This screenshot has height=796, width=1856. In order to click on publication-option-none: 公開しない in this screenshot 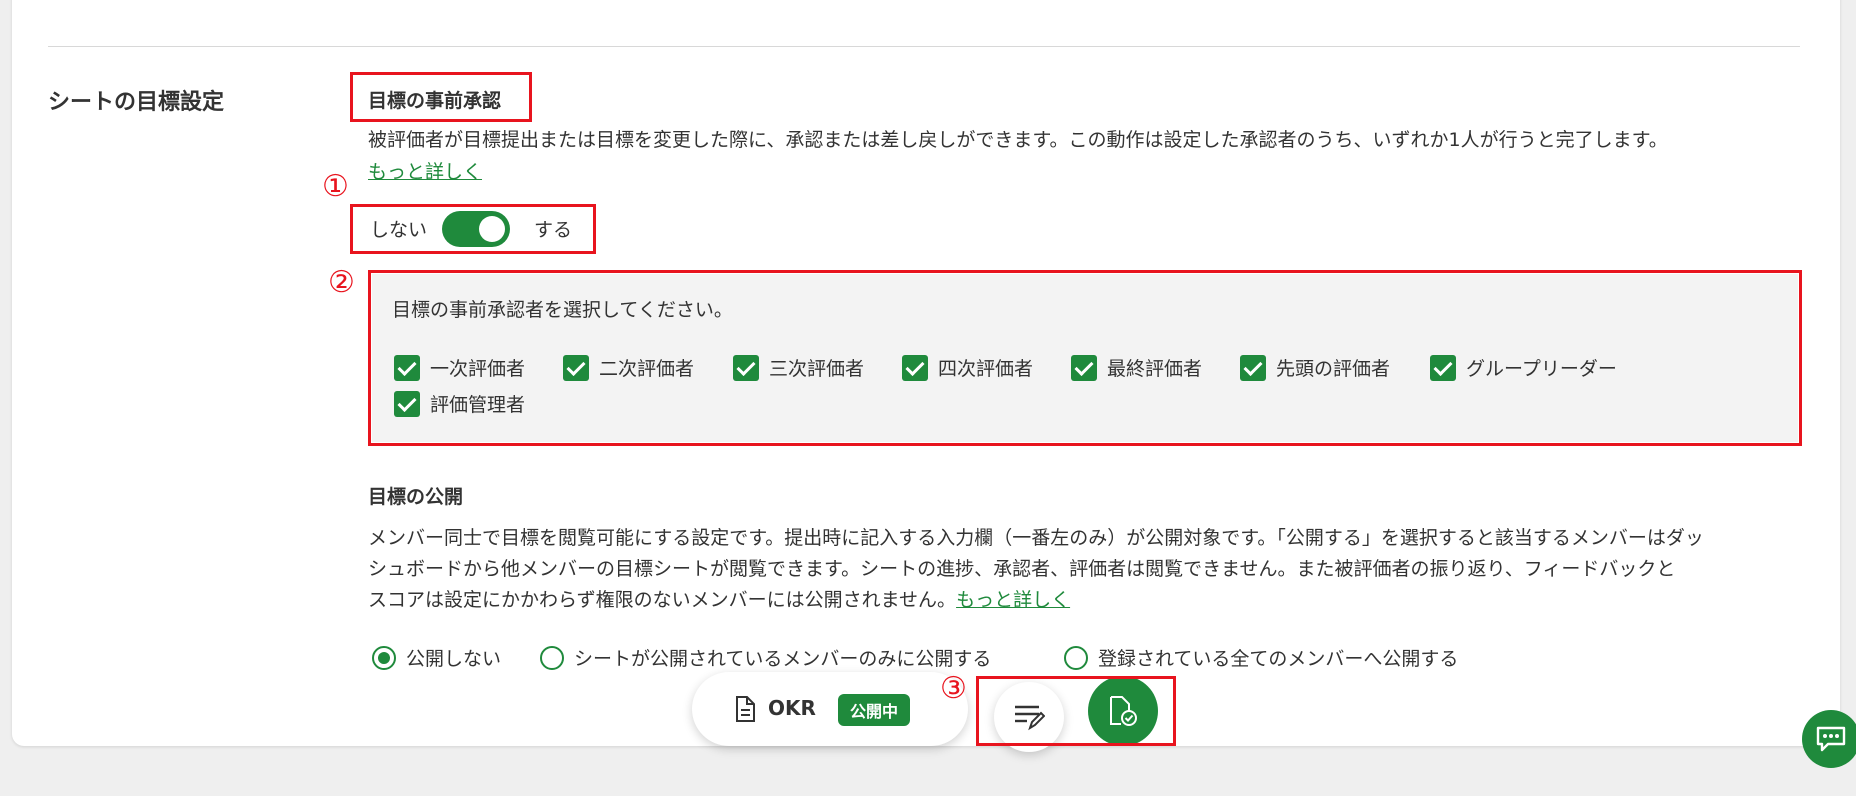, I will do `click(436, 657)`.